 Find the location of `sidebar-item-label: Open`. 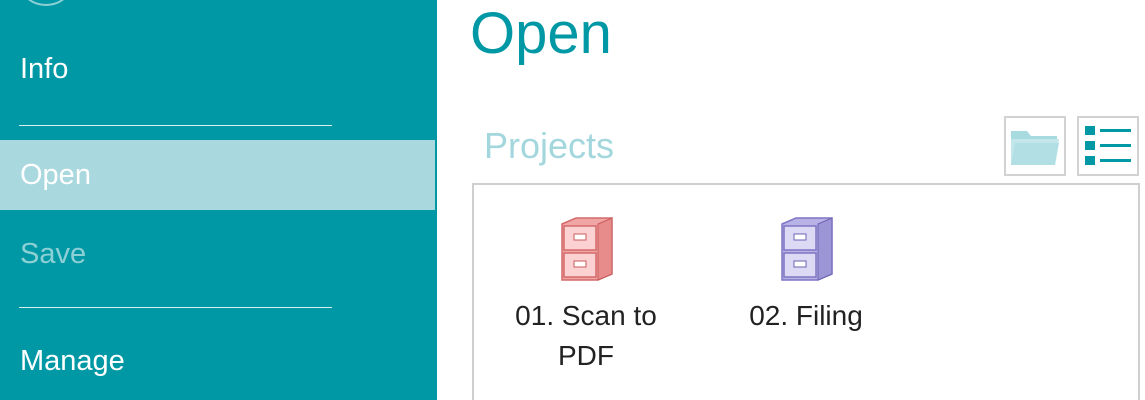

sidebar-item-label: Open is located at coordinates (55, 174).